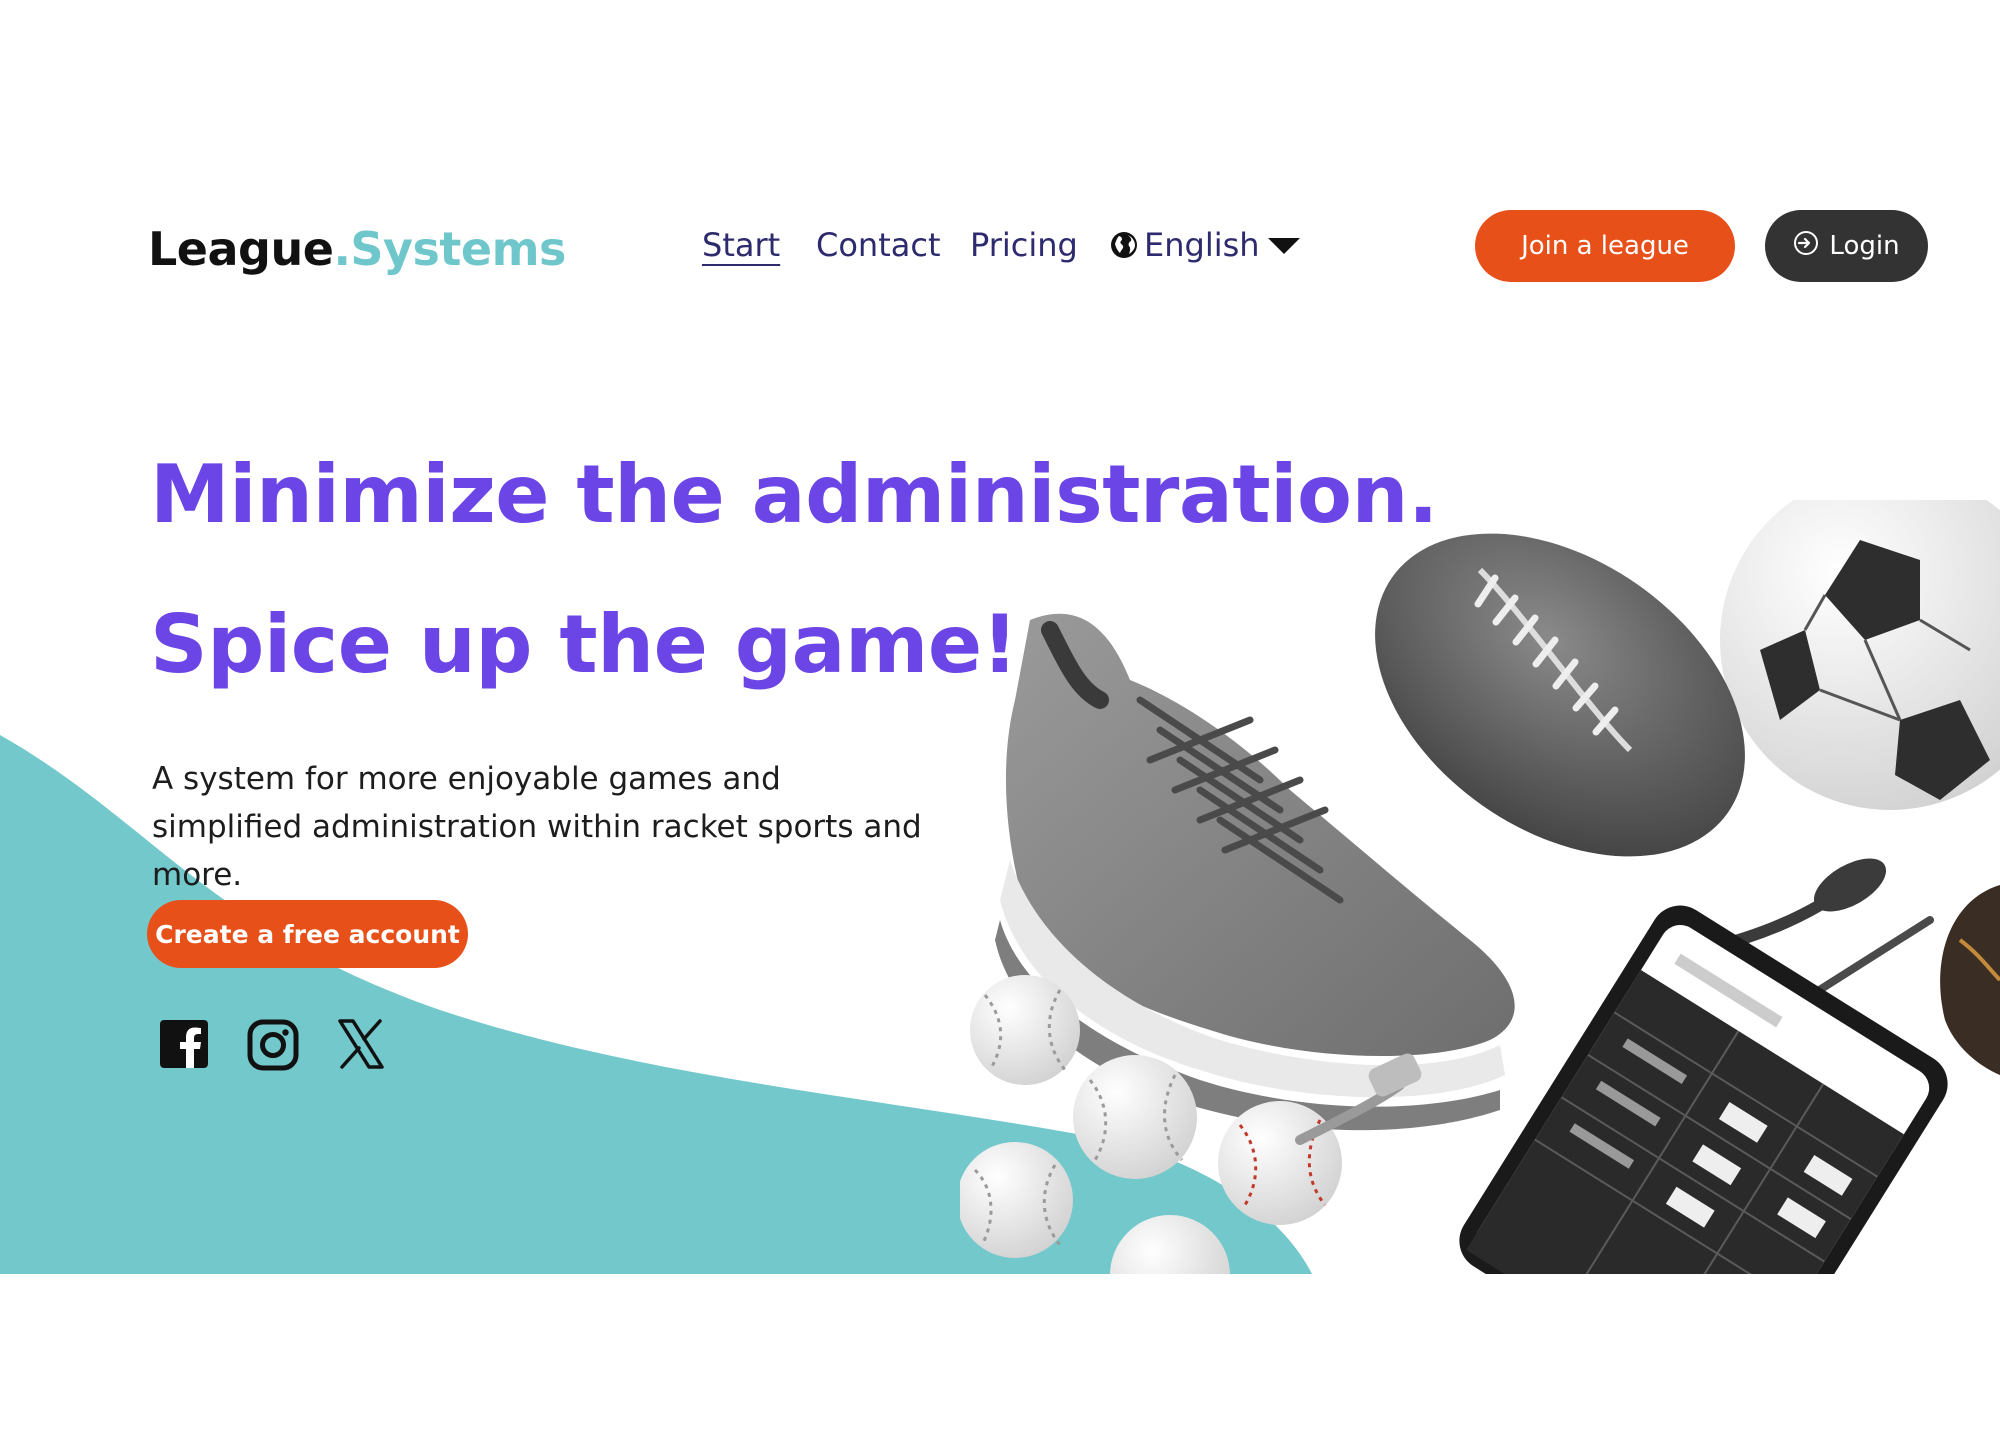  I want to click on nav-link-start: Start, so click(741, 245).